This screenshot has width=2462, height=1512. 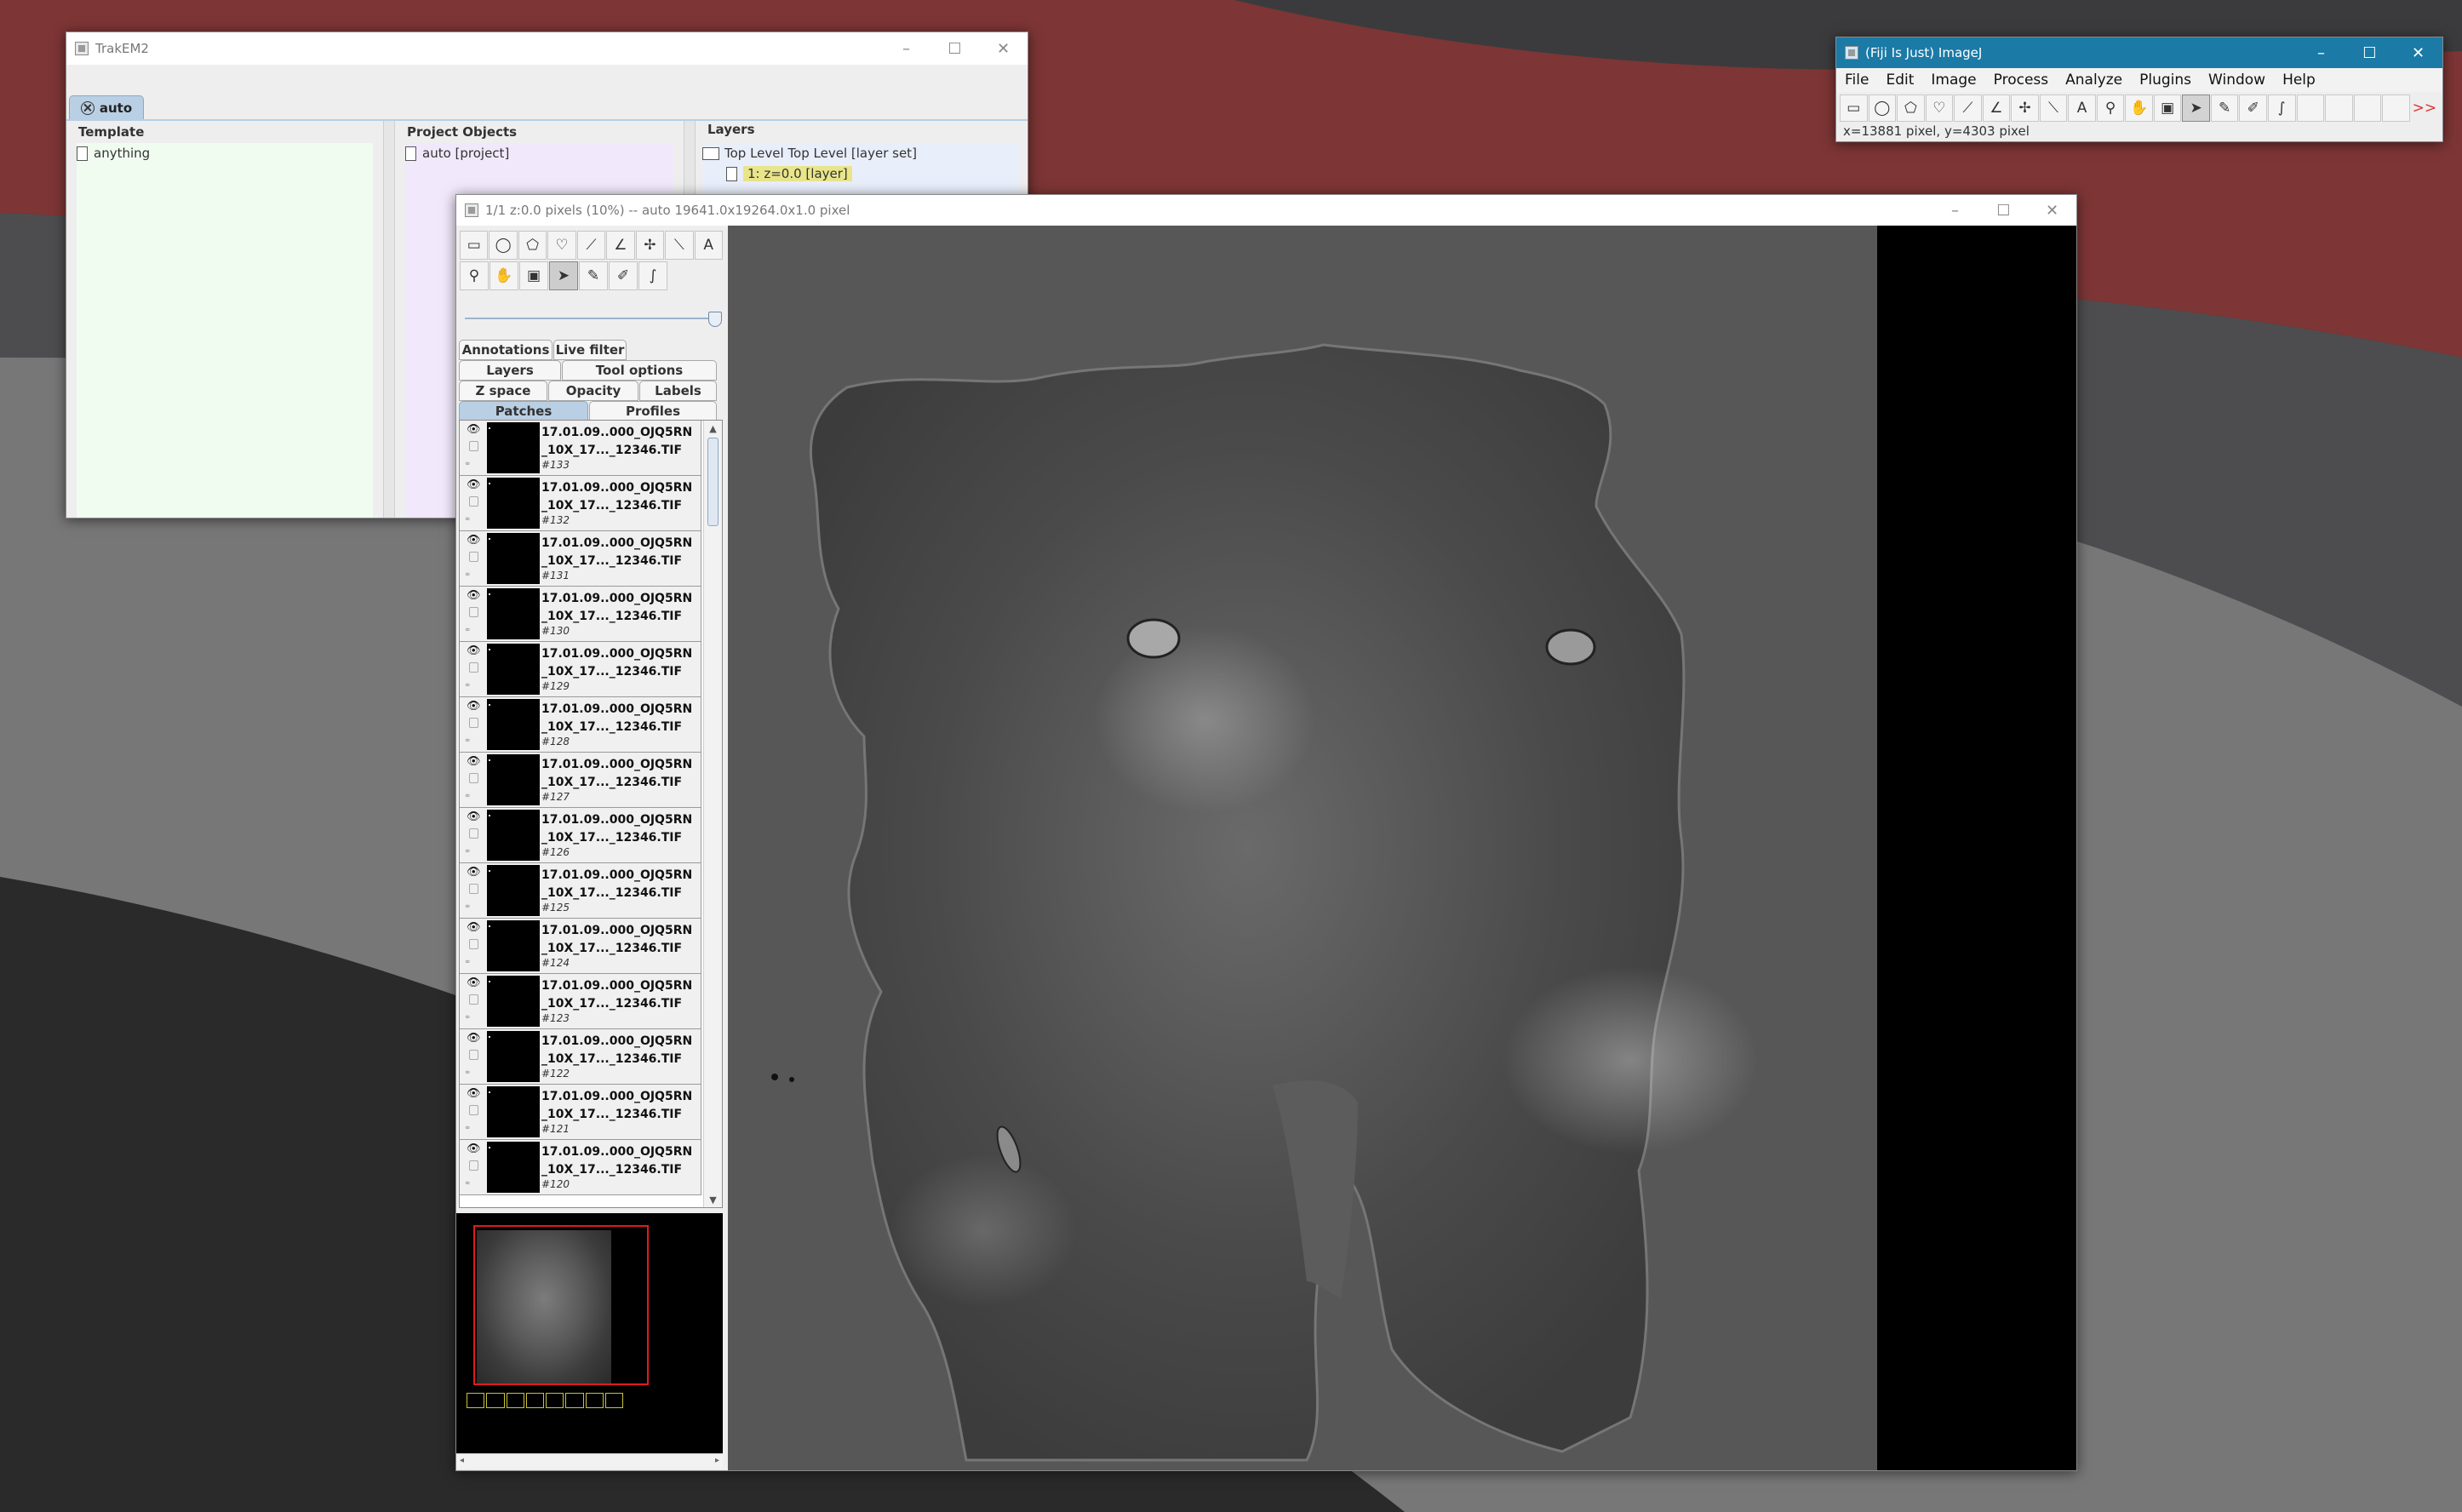 What do you see at coordinates (860, 173) in the screenshot?
I see `layer-node: 1: z=0.0 [layer]` at bounding box center [860, 173].